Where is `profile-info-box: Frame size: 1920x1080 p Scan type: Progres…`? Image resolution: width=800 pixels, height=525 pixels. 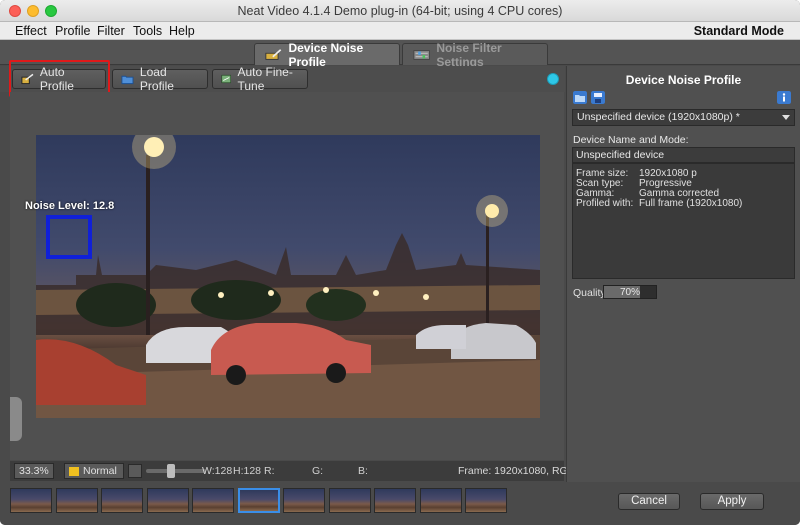
profile-info-box: Frame size: 1920x1080 p Scan type: Progres… is located at coordinates (683, 221).